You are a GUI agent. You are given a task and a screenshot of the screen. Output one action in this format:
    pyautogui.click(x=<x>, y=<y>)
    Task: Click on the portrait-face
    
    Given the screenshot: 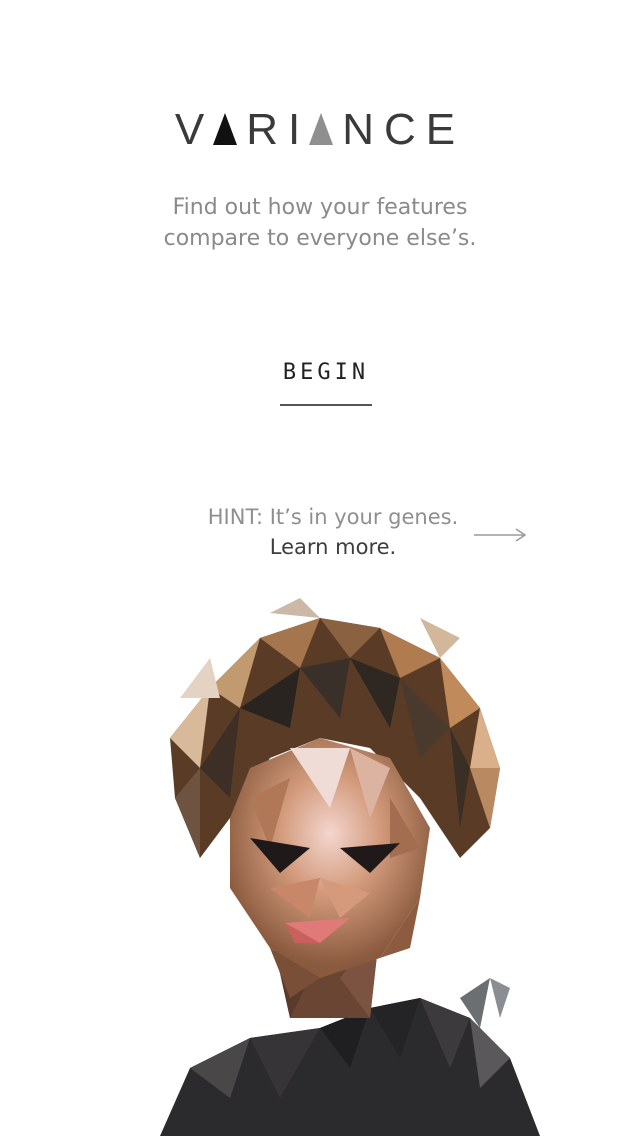 What is the action you would take?
    pyautogui.click(x=330, y=868)
    